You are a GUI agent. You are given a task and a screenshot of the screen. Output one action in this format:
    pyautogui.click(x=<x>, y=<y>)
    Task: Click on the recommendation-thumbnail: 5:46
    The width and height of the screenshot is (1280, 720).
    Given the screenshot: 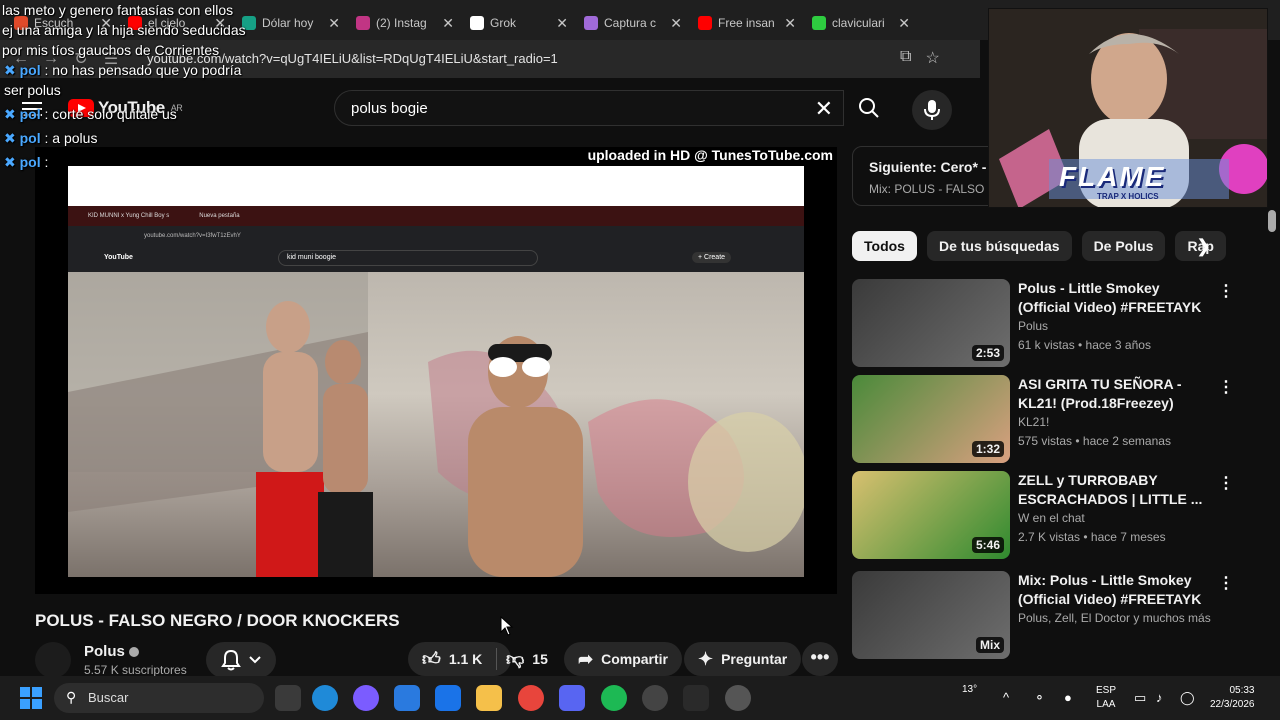 What is the action you would take?
    pyautogui.click(x=931, y=515)
    